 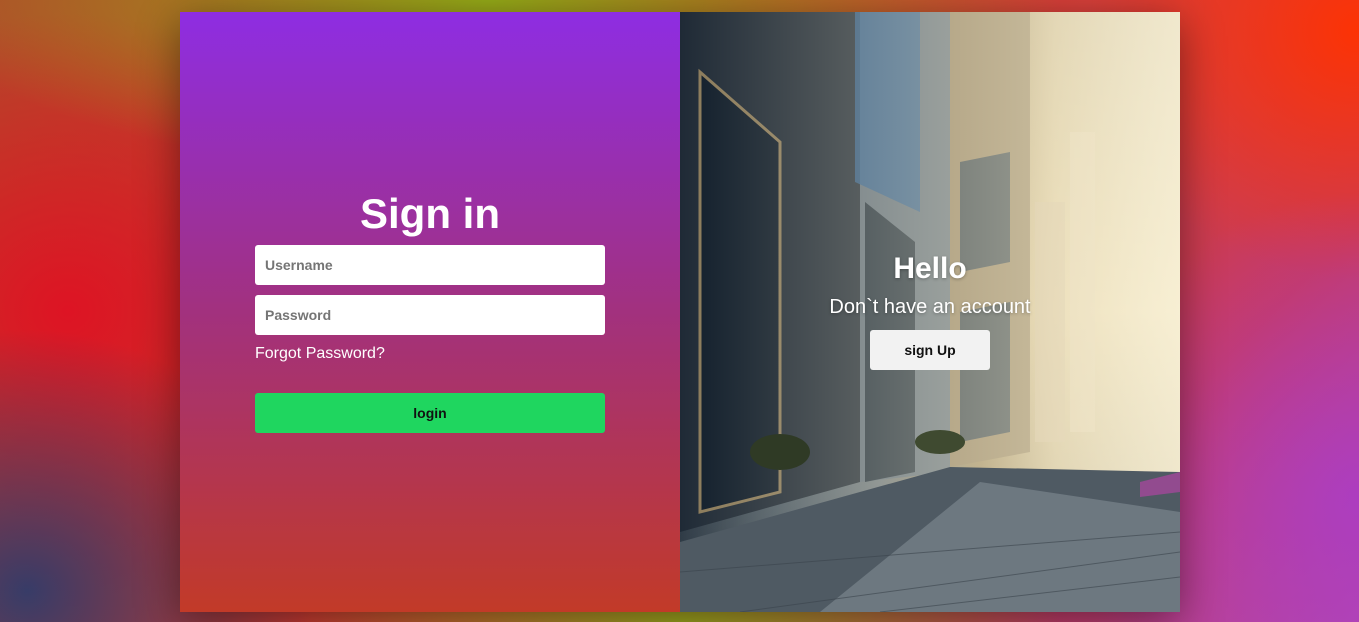 I want to click on sign-in-title: Sign in, so click(x=430, y=213).